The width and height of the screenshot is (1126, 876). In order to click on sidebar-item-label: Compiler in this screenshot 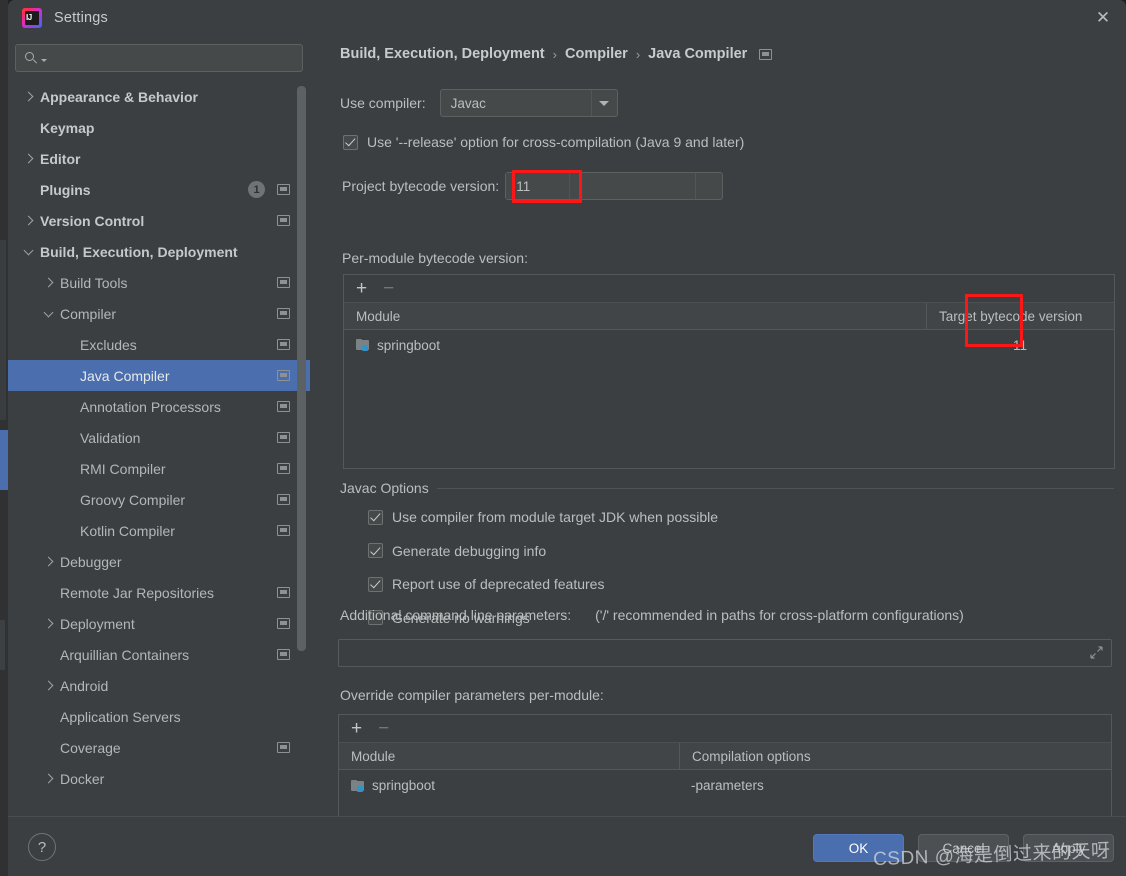, I will do `click(88, 313)`.